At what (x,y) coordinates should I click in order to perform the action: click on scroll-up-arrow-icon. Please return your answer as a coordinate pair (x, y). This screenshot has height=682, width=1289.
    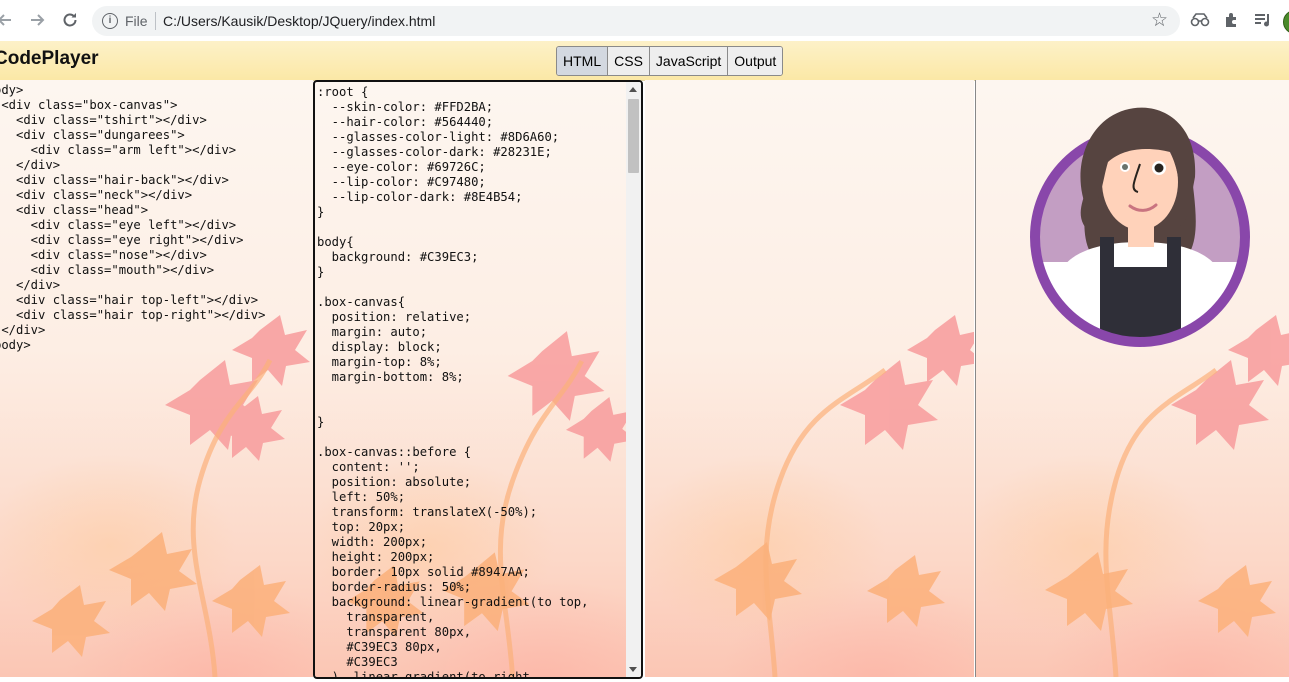
    Looking at the image, I should click on (633, 89).